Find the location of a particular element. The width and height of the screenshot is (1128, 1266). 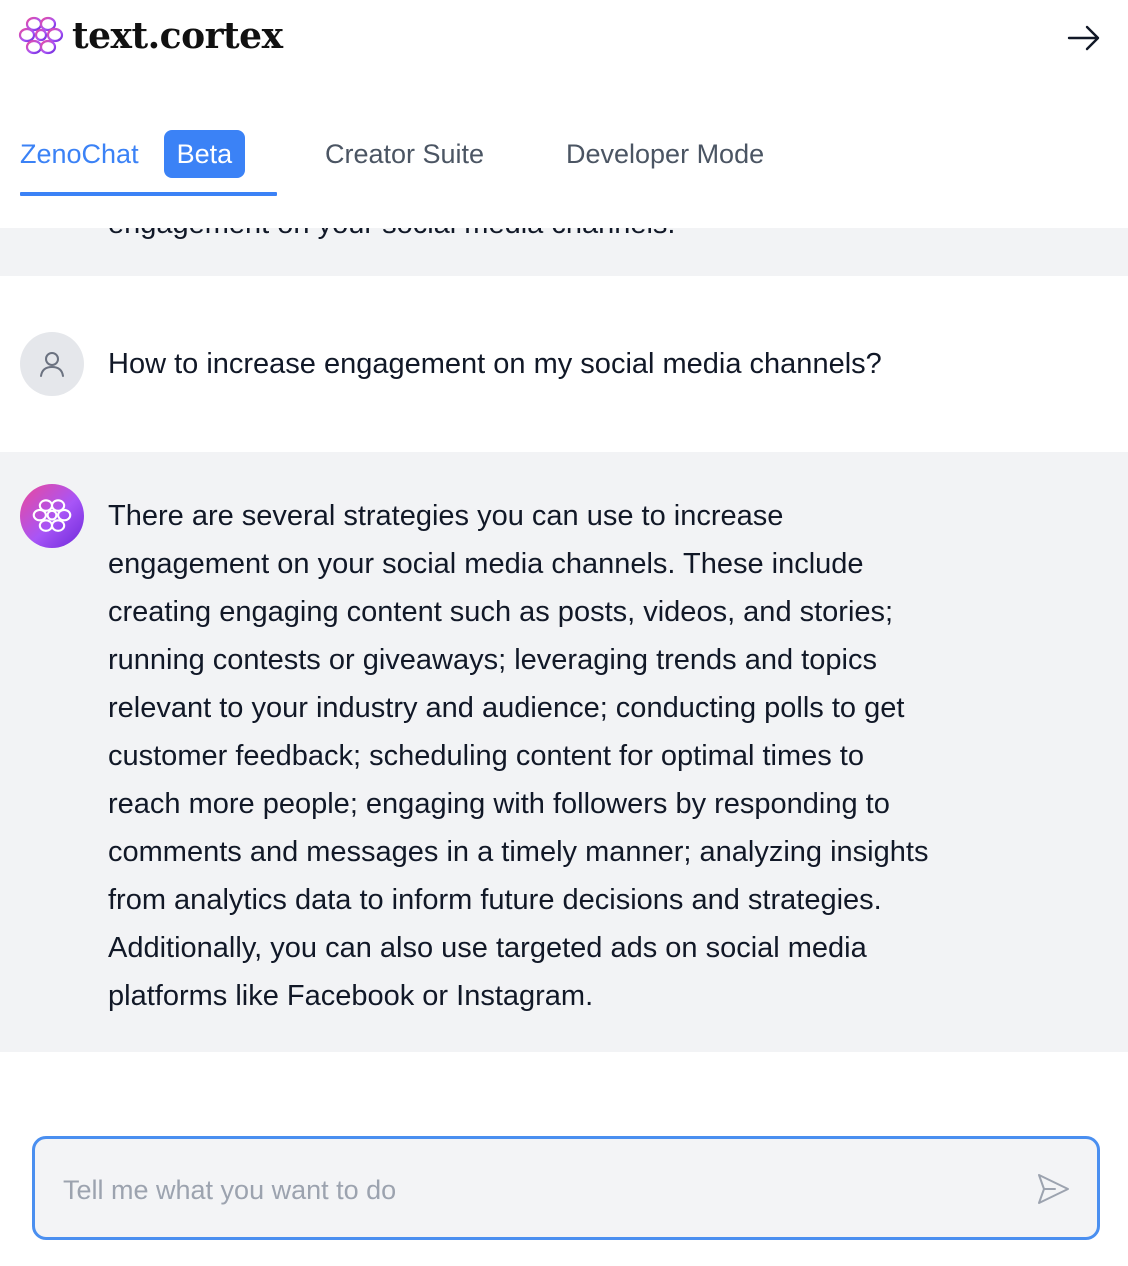

active-tab-indicator is located at coordinates (148, 194).